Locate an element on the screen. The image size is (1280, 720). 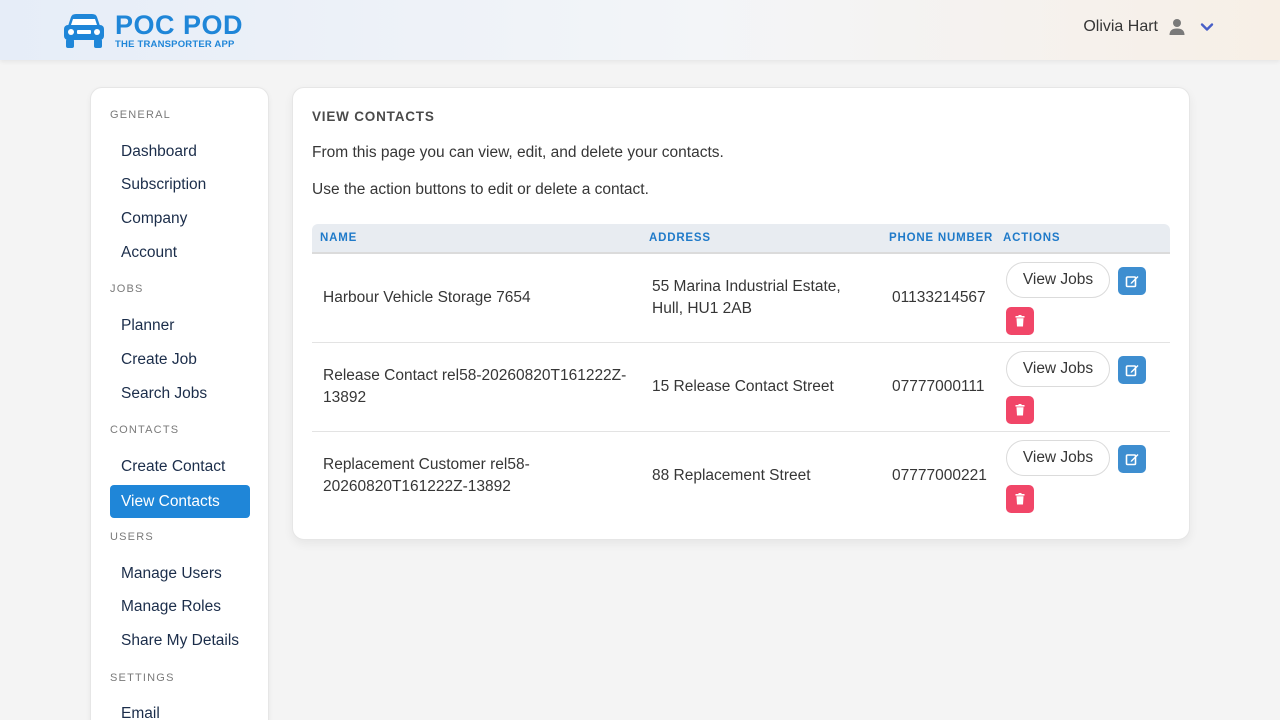
top-navbar: POC POD THE TRANSPORTER APP Olivia Hart is located at coordinates (640, 30).